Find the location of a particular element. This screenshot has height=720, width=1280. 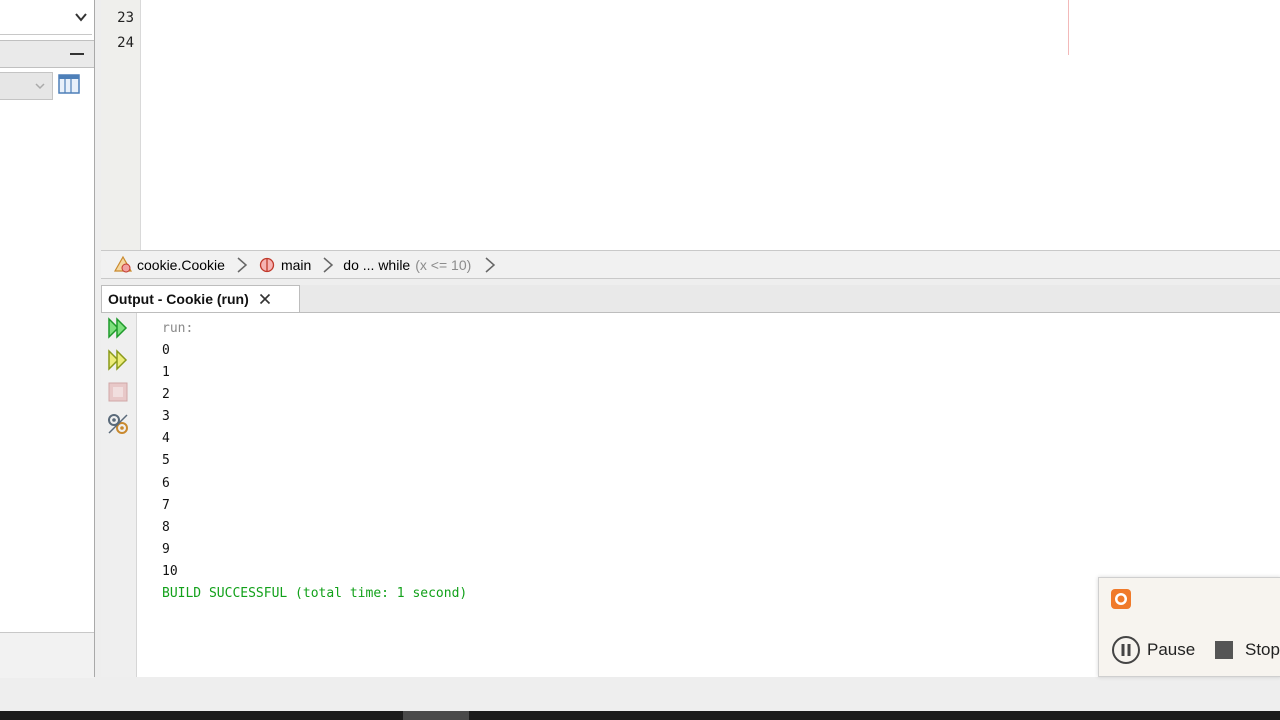

recording-icon is located at coordinates (1121, 599).